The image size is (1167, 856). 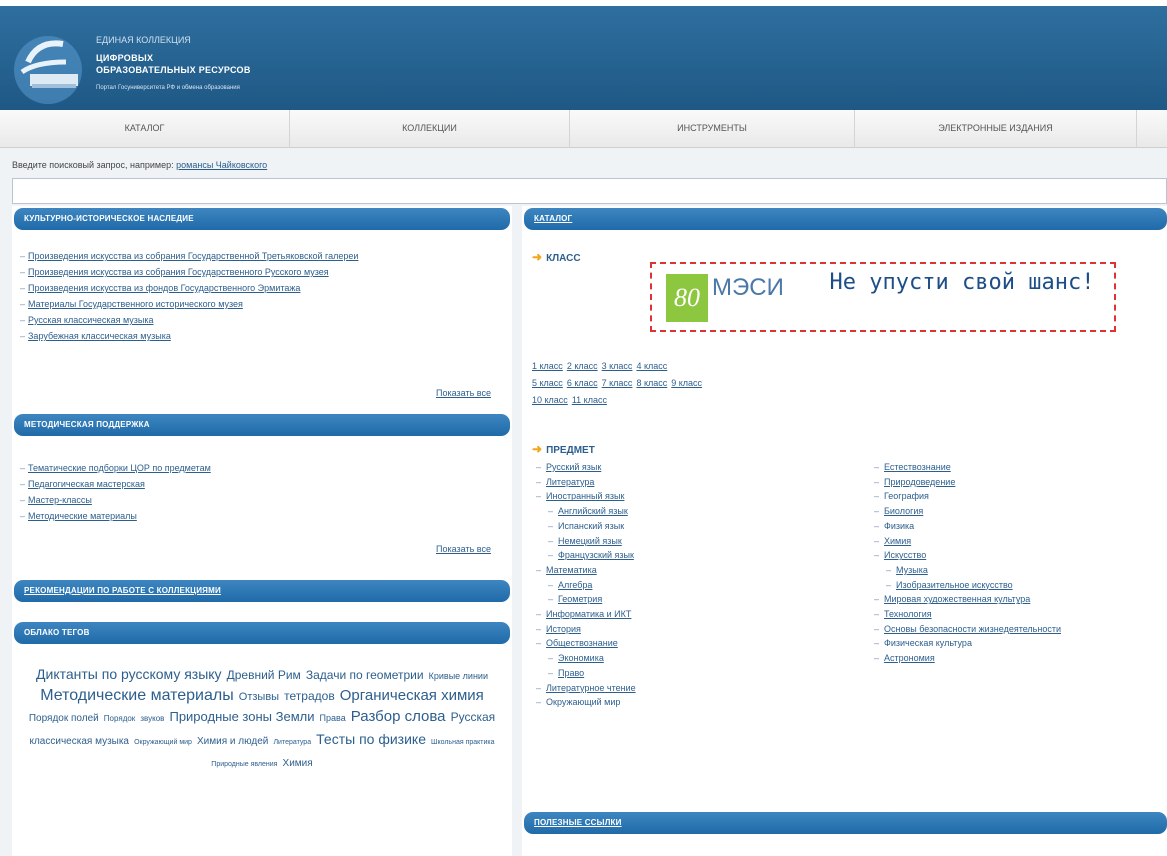 I want to click on subject-item: Мировая художественная культура, so click(x=967, y=599).